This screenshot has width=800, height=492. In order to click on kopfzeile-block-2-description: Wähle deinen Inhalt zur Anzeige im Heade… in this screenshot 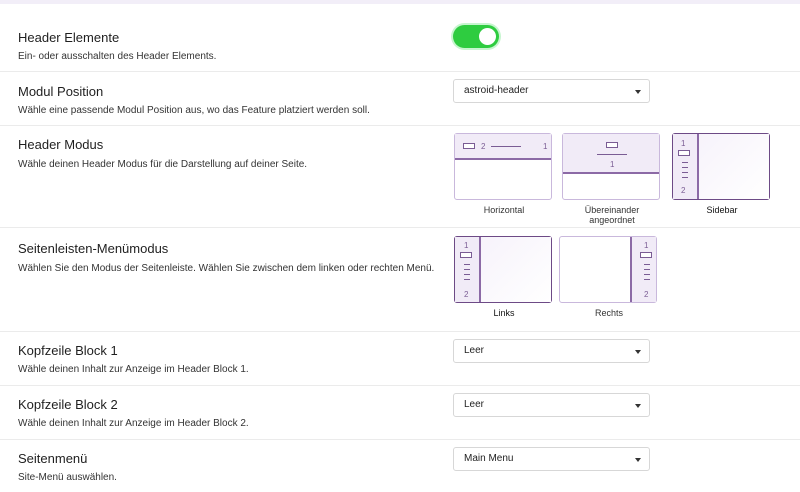, I will do `click(133, 423)`.